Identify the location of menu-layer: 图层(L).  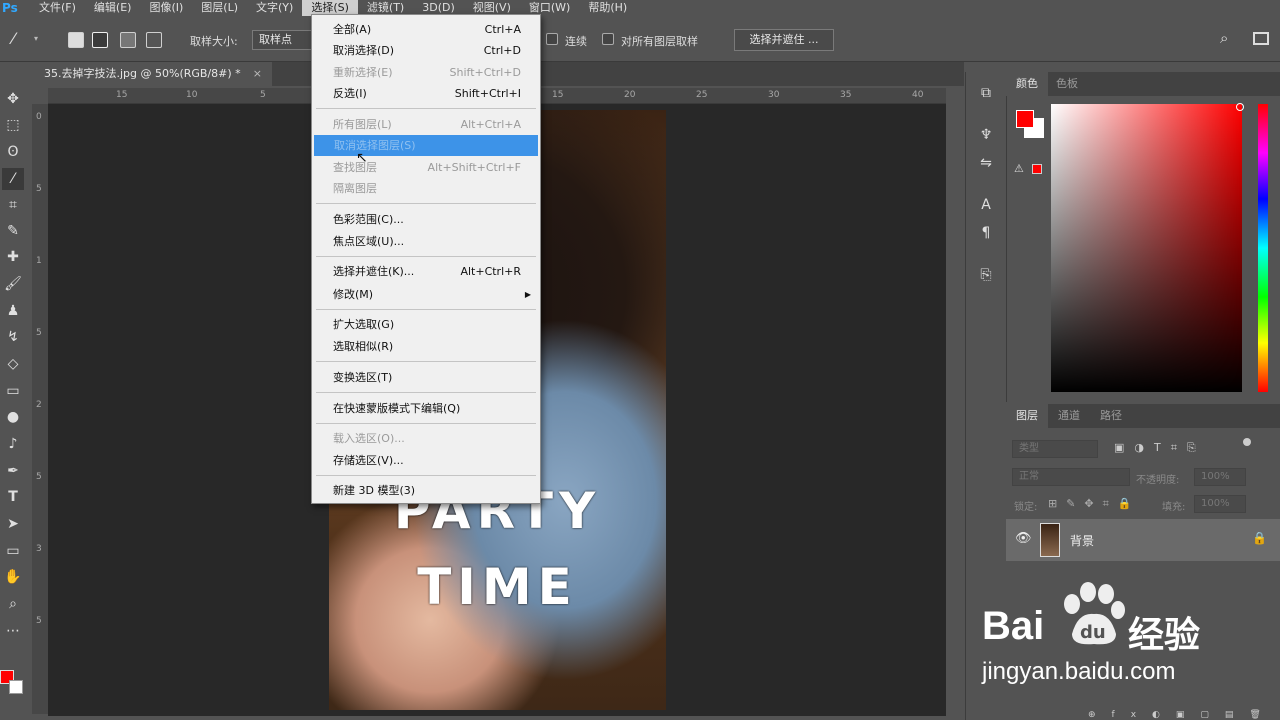
(219, 8).